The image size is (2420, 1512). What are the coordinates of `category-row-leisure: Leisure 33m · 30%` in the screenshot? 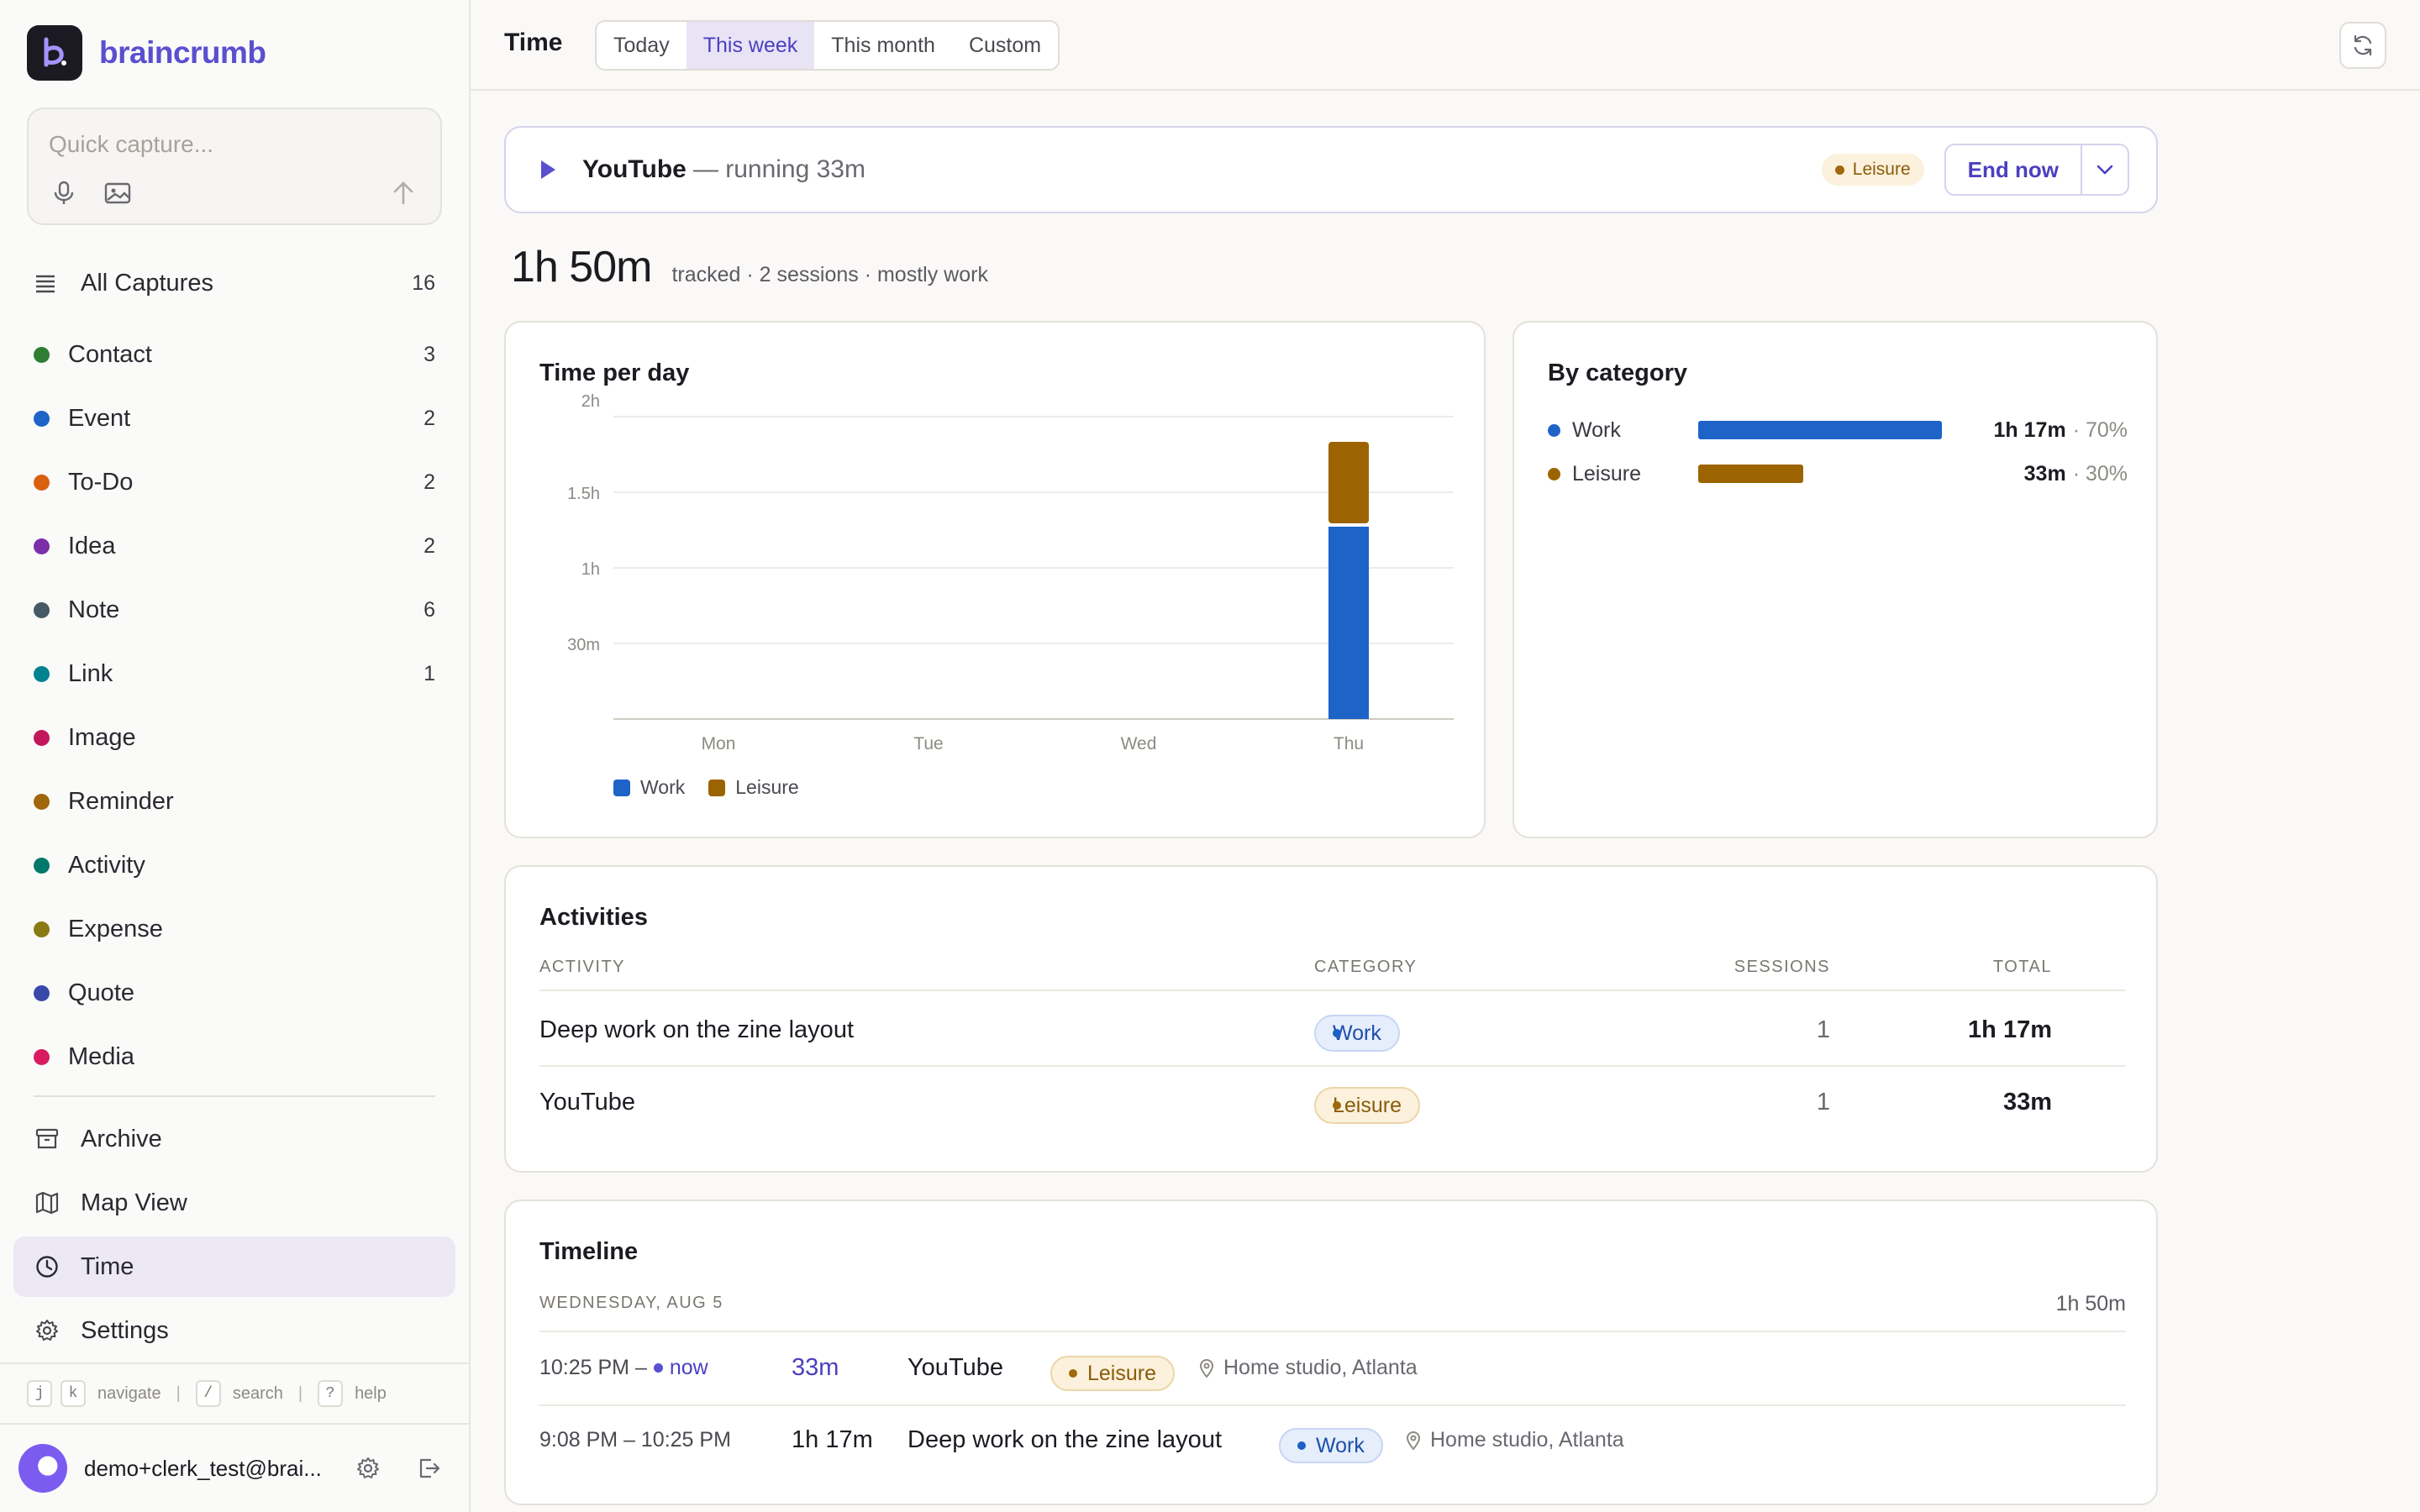 It's located at (1838, 474).